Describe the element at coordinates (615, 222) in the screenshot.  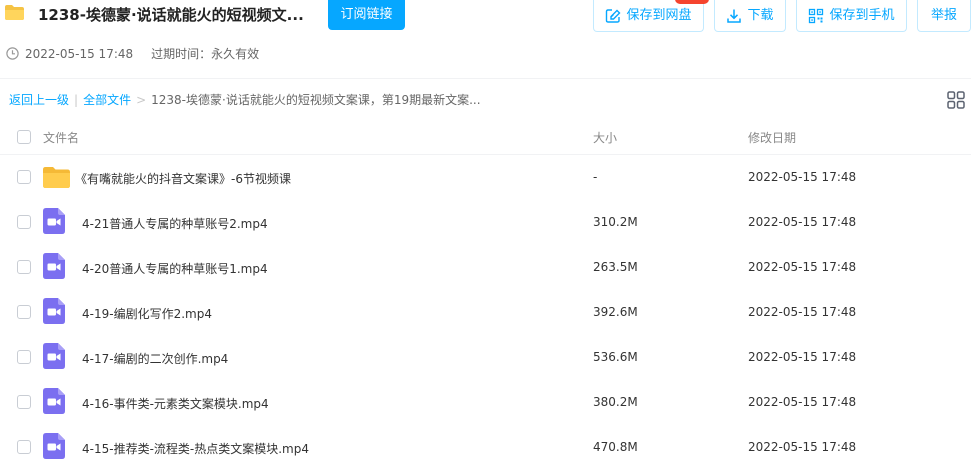
I see `file-size: 310.2M` at that location.